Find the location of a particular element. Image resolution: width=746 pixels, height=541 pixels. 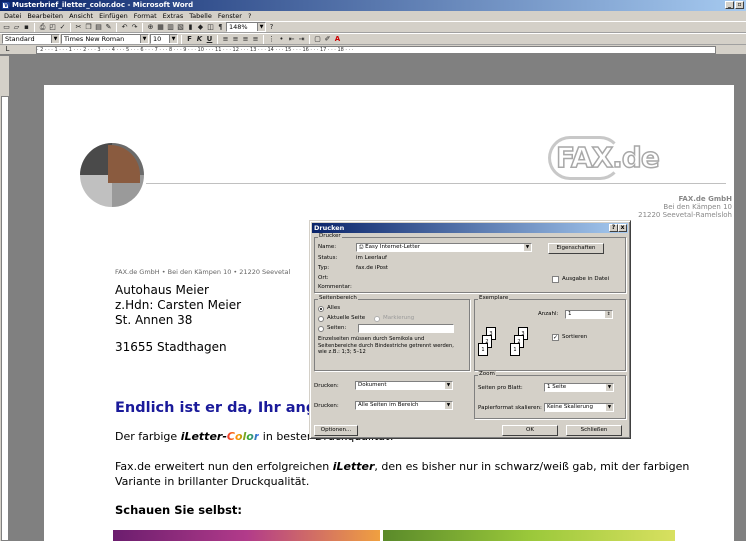

columns-icon: ▮ is located at coordinates (190, 27).